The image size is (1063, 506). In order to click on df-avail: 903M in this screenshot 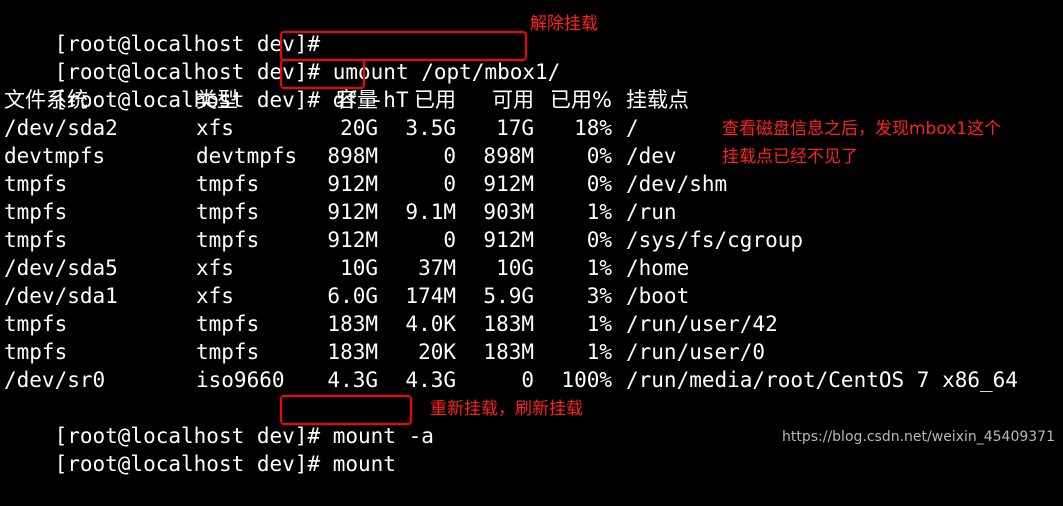, I will do `click(508, 212)`.